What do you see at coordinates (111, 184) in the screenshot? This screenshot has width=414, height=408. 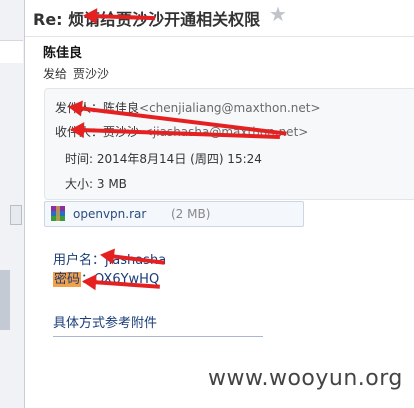 I see `size-value: 3 MB` at bounding box center [111, 184].